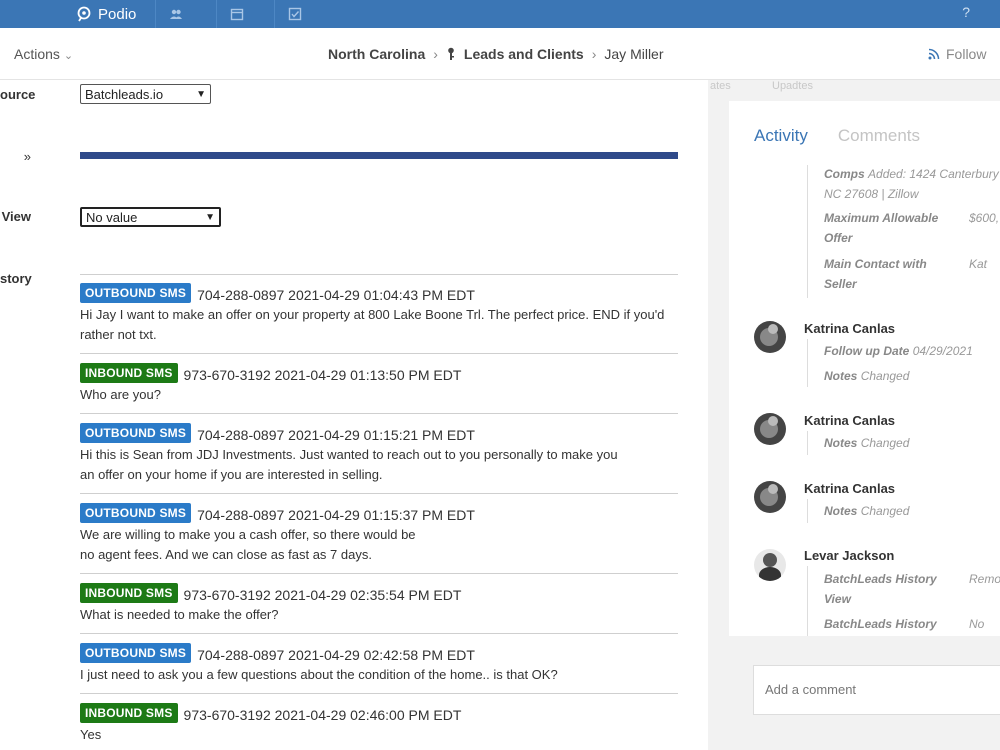 This screenshot has width=1000, height=750. I want to click on sms-text: Yes, so click(91, 734).